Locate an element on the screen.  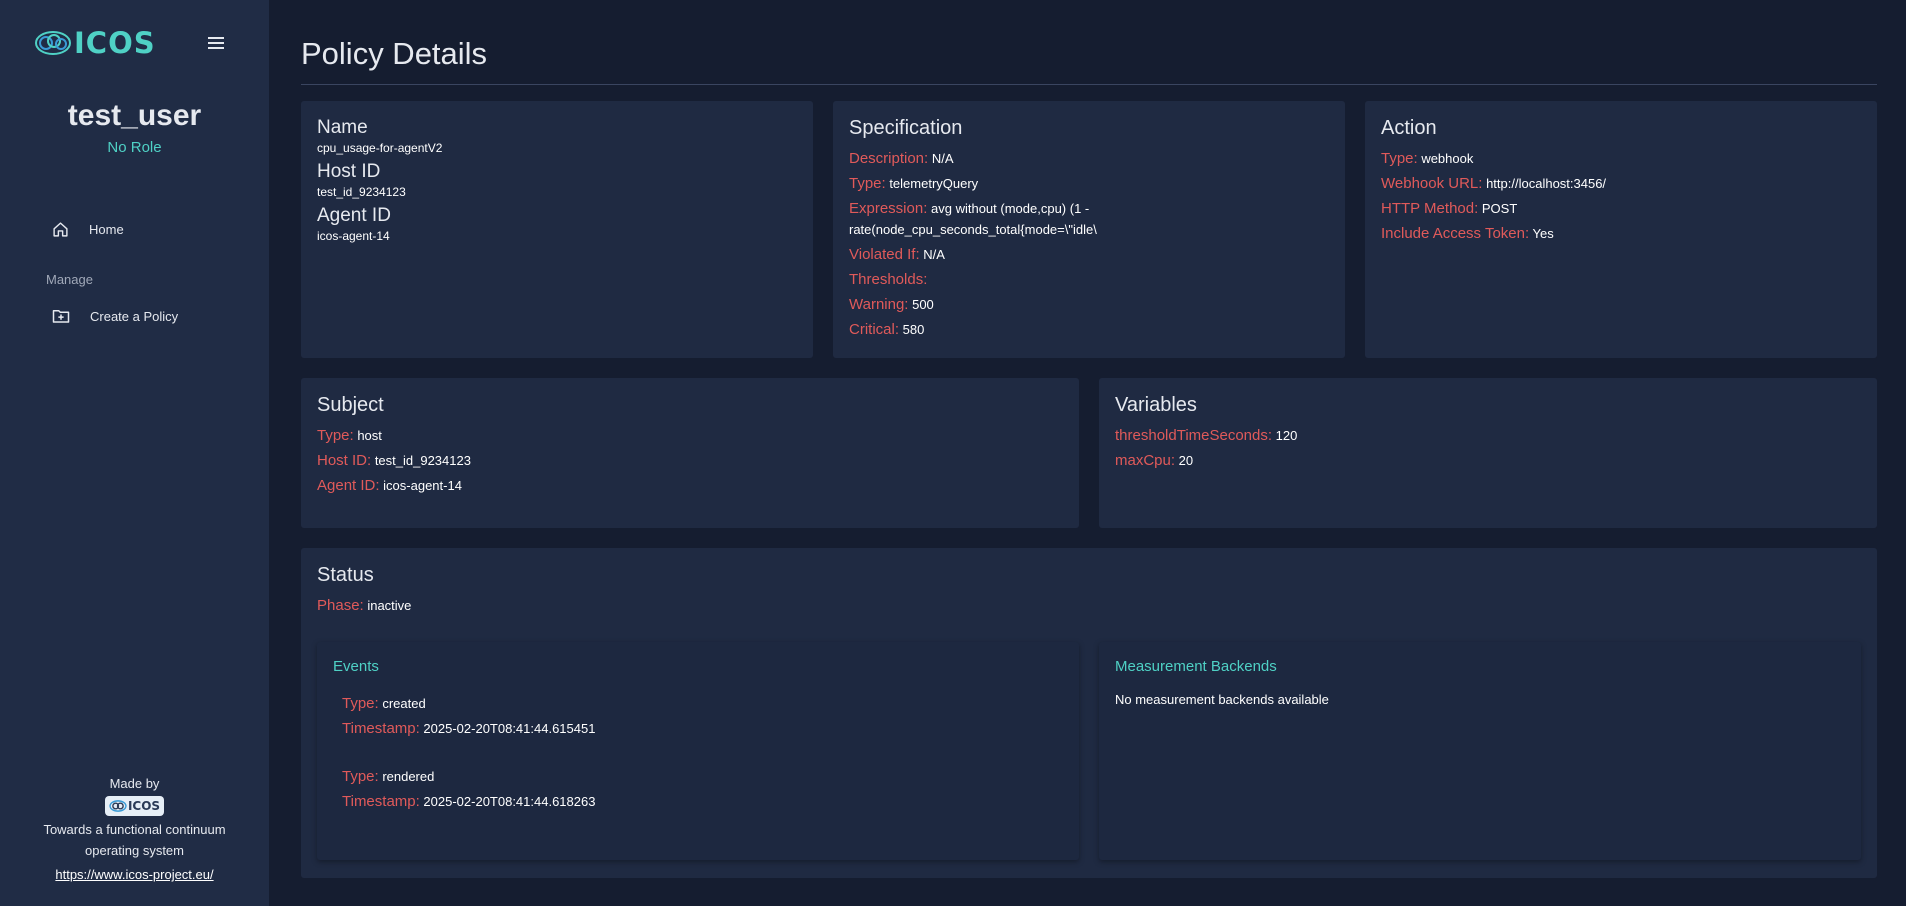
subject-type: Type: host is located at coordinates (349, 435).